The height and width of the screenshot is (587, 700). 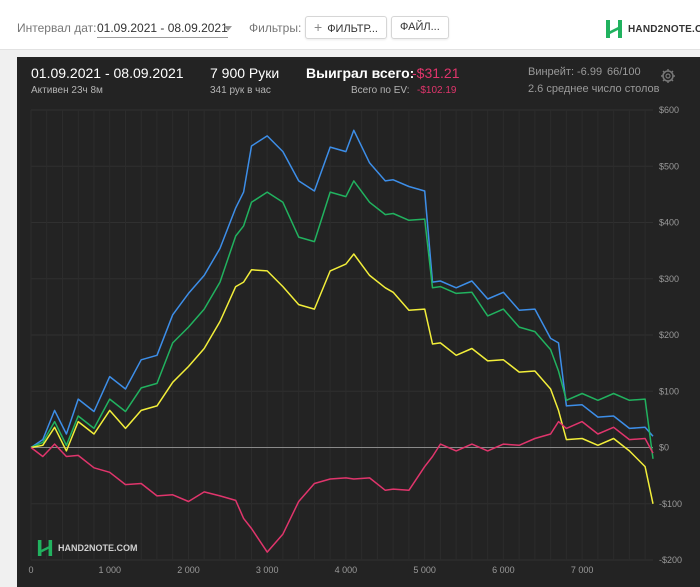 What do you see at coordinates (57, 28) in the screenshot?
I see `interval-label: Интервал дат:` at bounding box center [57, 28].